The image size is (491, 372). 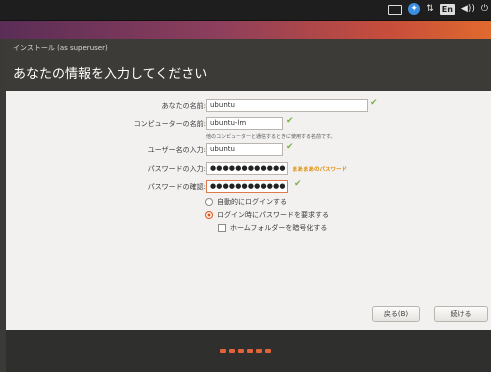 What do you see at coordinates (298, 184) in the screenshot?
I see `confirm-password-valid-check-icon: ✔` at bounding box center [298, 184].